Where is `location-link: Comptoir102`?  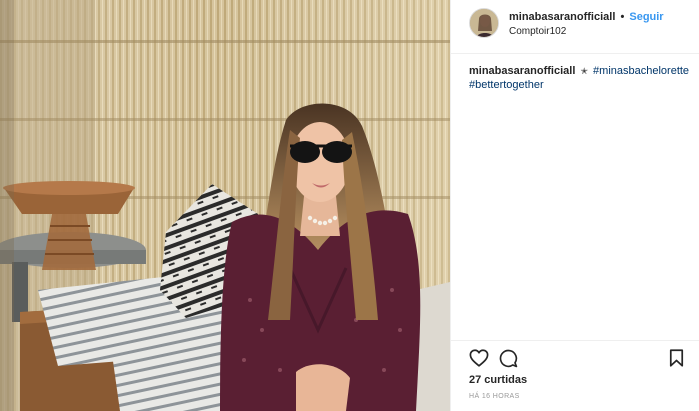
location-link: Comptoir102 is located at coordinates (537, 31).